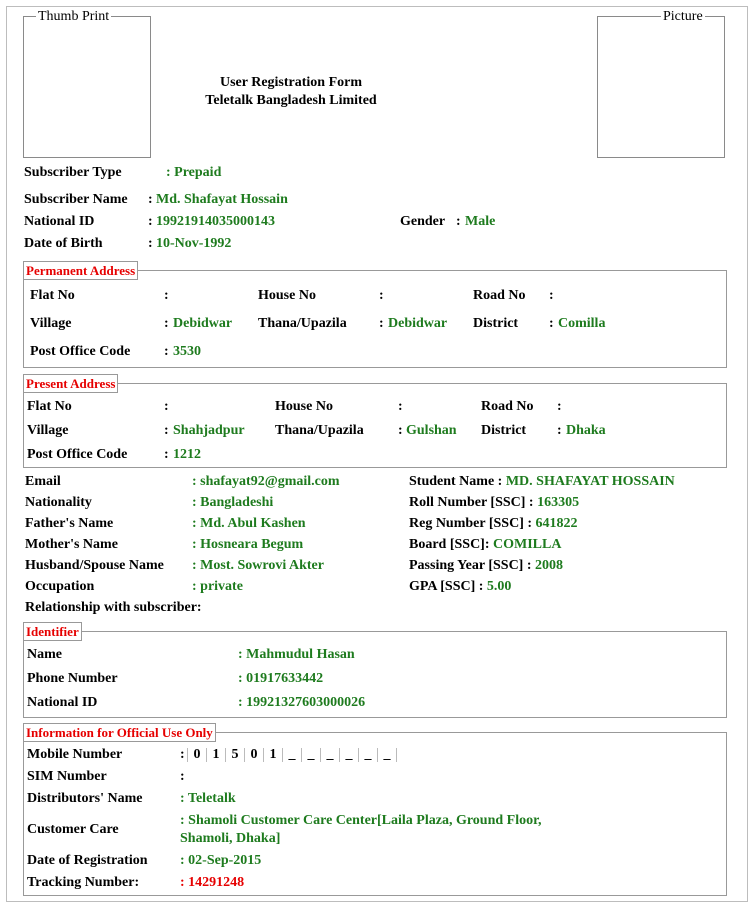 This screenshot has height=908, width=756. I want to click on reg-number-label: Reg Number [SSC], so click(466, 523).